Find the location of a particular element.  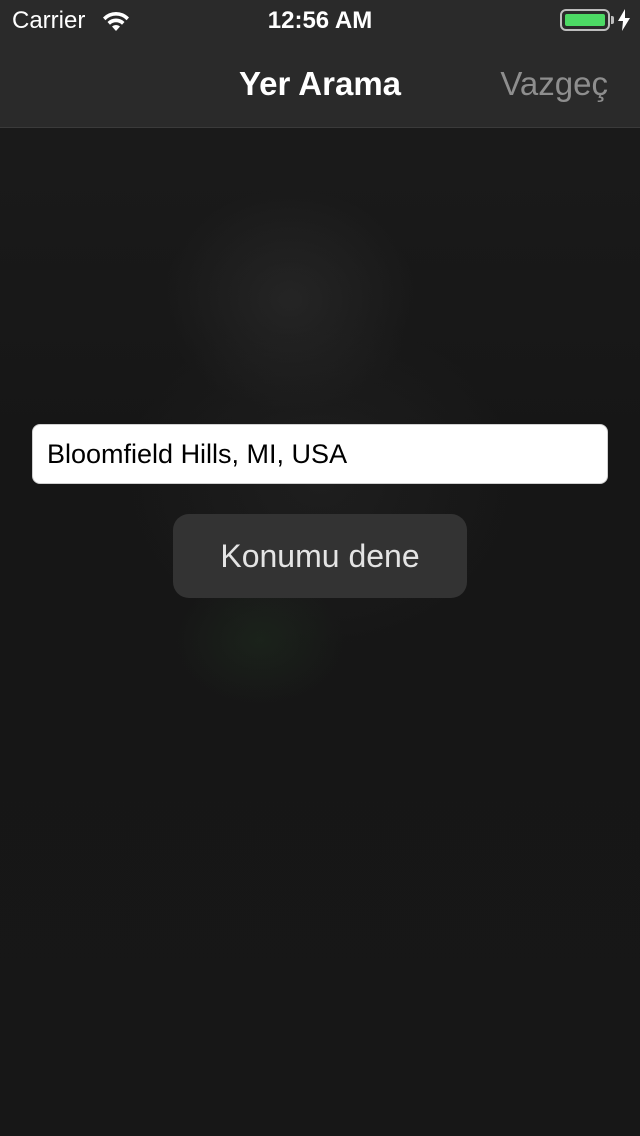

battery-icon is located at coordinates (585, 20).